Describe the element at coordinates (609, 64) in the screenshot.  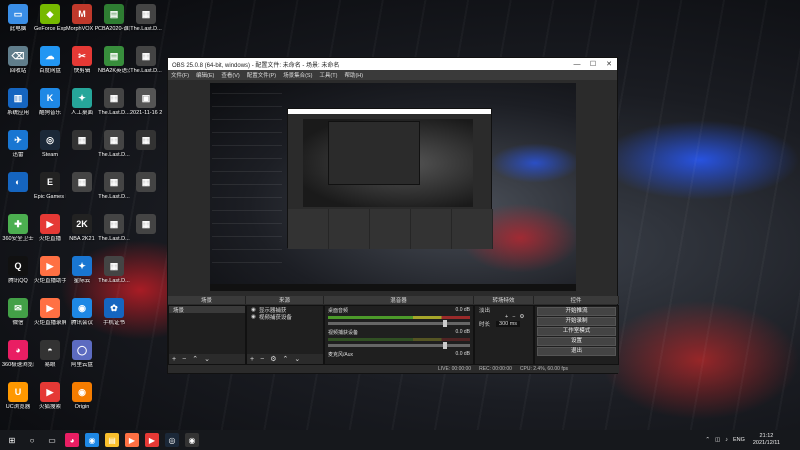
I see `close-icon: ✕` at that location.